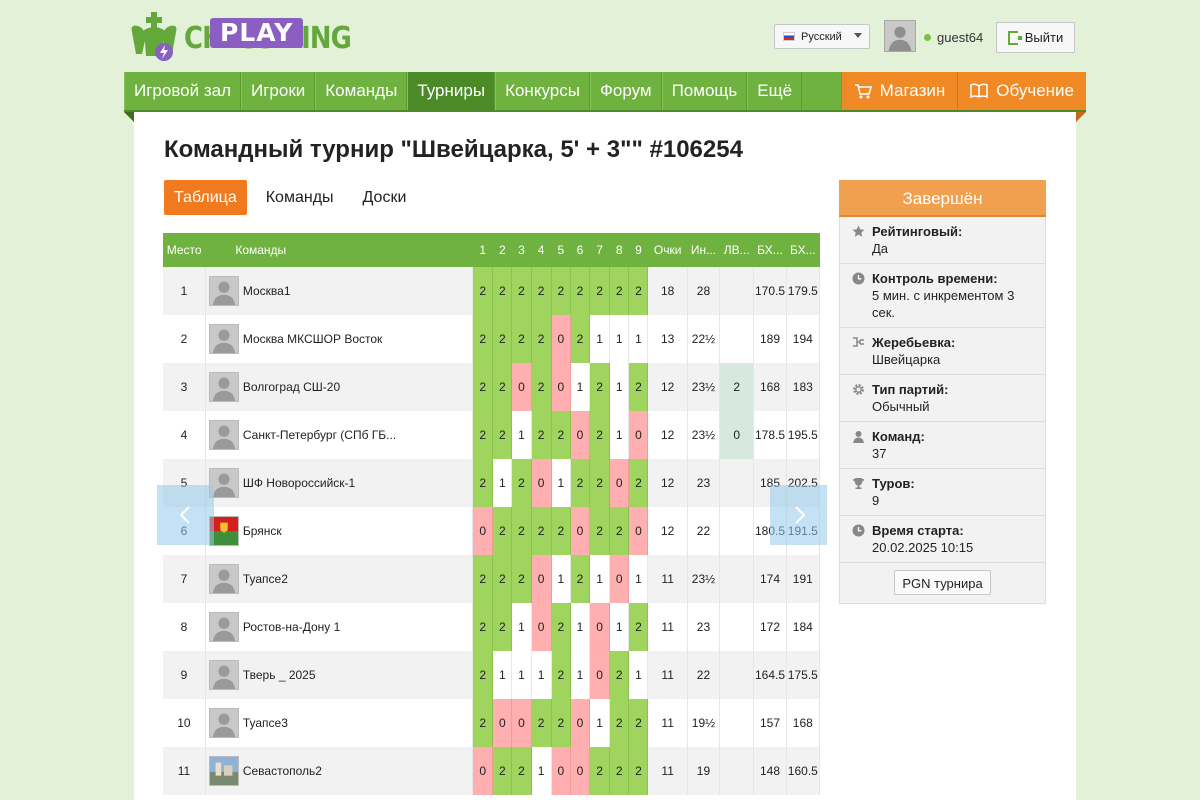  Describe the element at coordinates (339, 579) in the screenshot. I see `team-cell: Туапсе2` at that location.